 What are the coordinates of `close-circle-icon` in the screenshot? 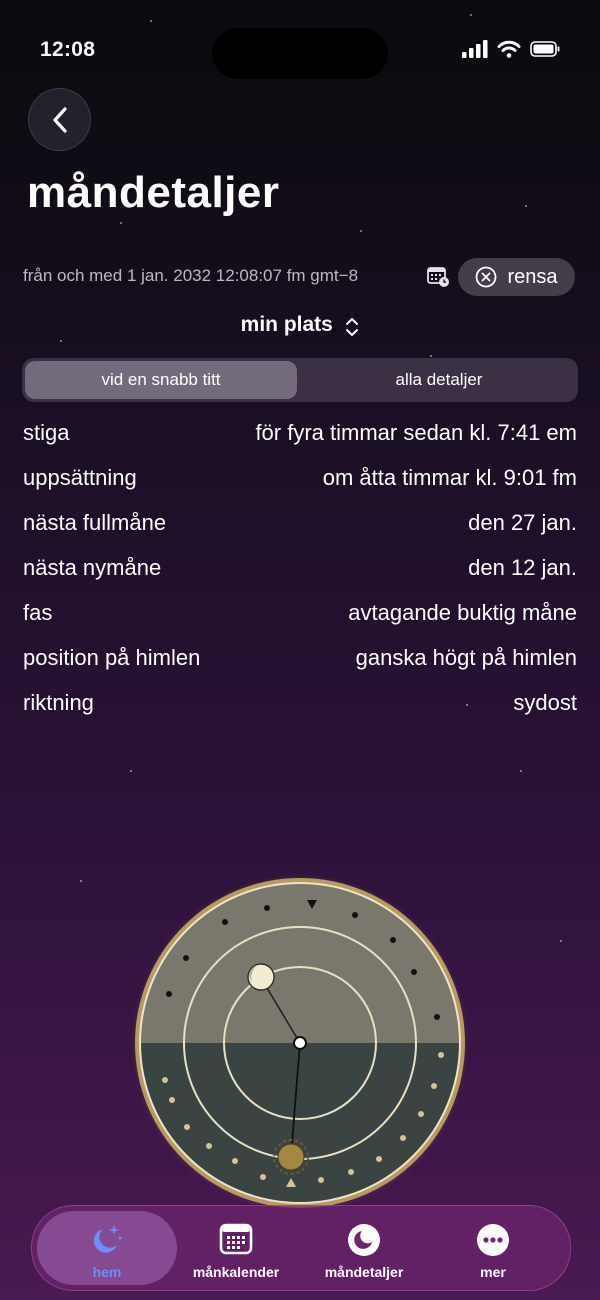 It's located at (486, 277).